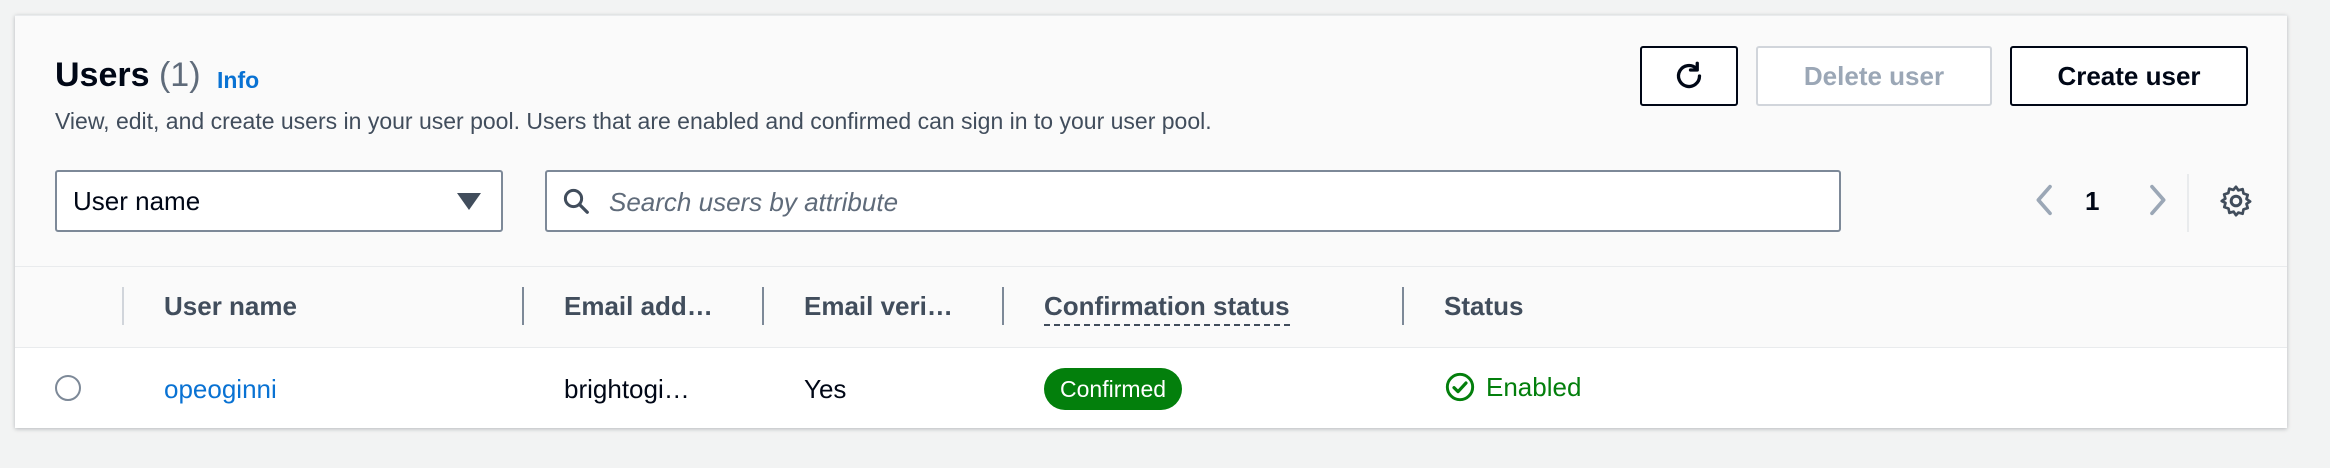  I want to click on chevron-right-icon, so click(2157, 200).